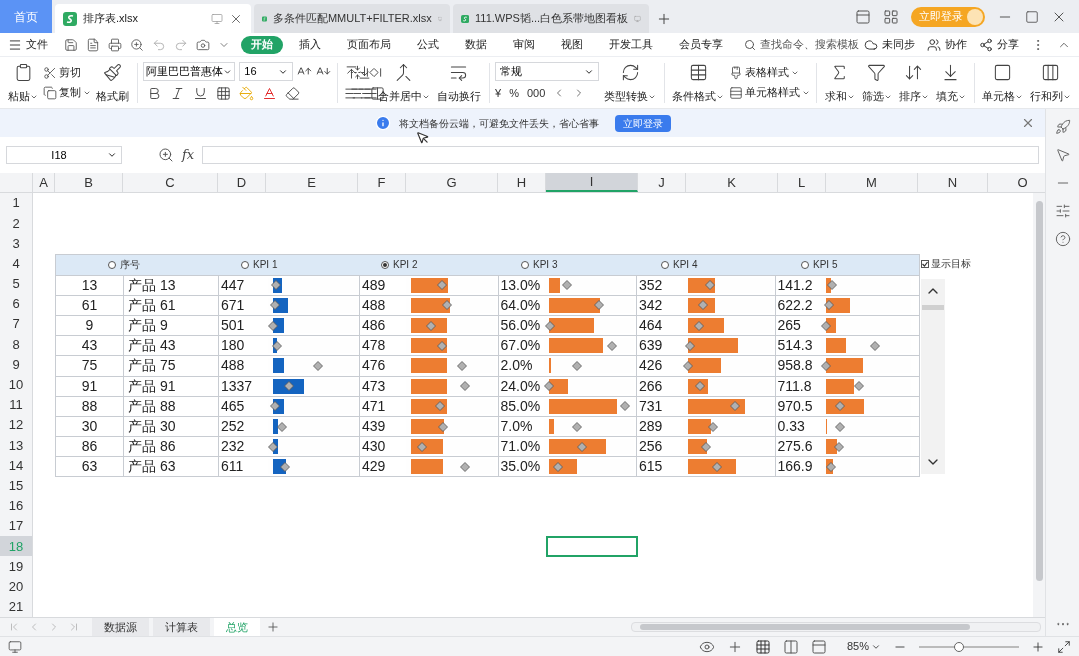  What do you see at coordinates (498, 93) in the screenshot?
I see `number-format-button: ¥` at bounding box center [498, 93].